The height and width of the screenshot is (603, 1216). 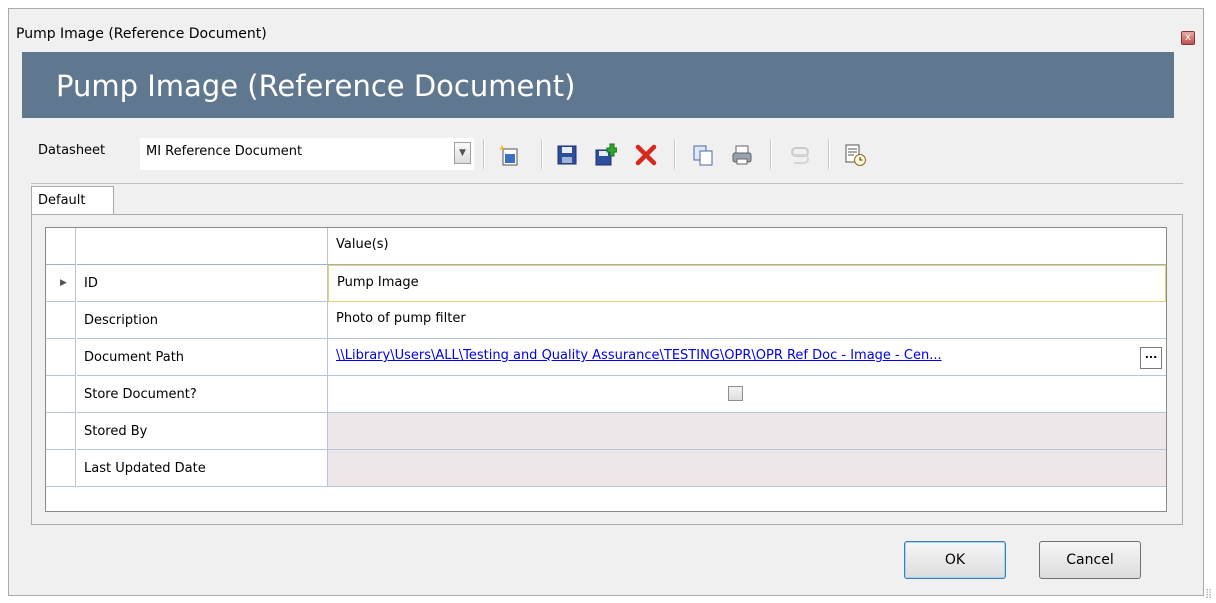 I want to click on tab-strip, so click(x=607, y=183).